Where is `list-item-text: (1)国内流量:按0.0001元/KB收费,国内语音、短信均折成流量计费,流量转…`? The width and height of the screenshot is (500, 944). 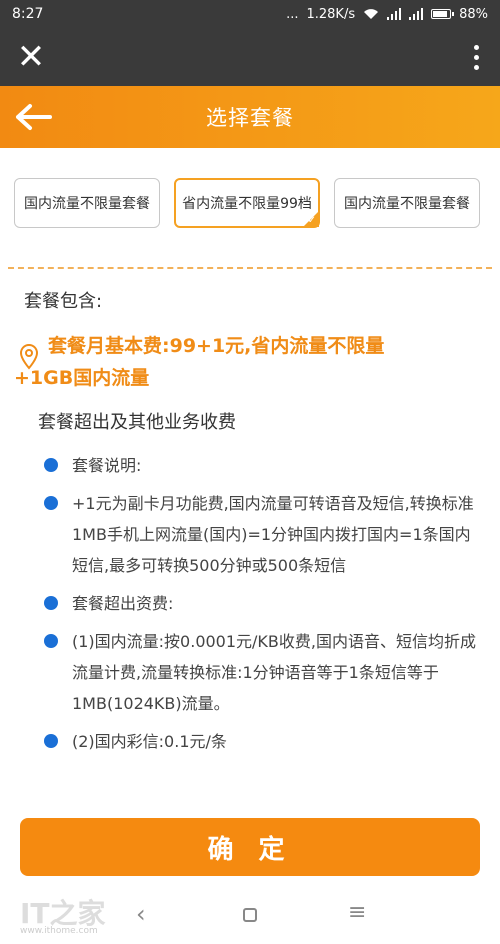
list-item-text: (1)国内流量:按0.0001元/KB收费,国内语音、短信均折成流量计费,流量转… is located at coordinates (274, 672).